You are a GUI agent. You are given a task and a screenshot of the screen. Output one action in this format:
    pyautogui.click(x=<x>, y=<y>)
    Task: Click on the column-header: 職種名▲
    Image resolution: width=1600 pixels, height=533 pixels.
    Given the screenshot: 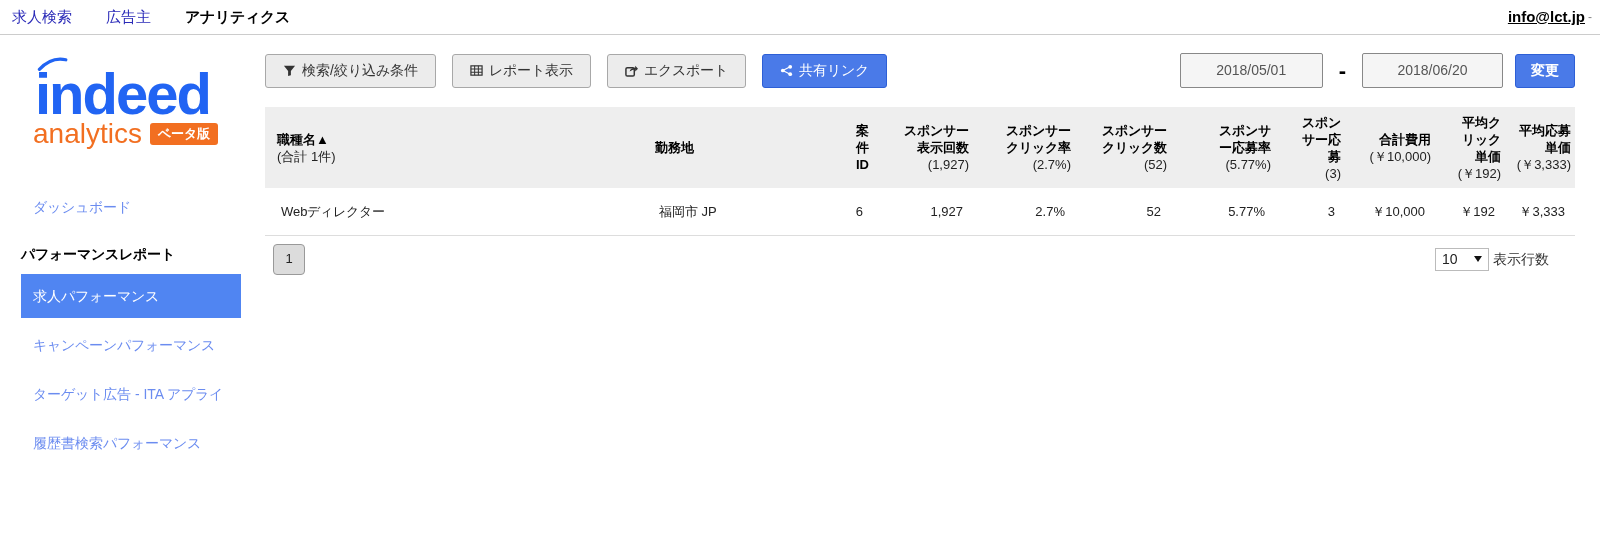 What is the action you would take?
    pyautogui.click(x=303, y=139)
    